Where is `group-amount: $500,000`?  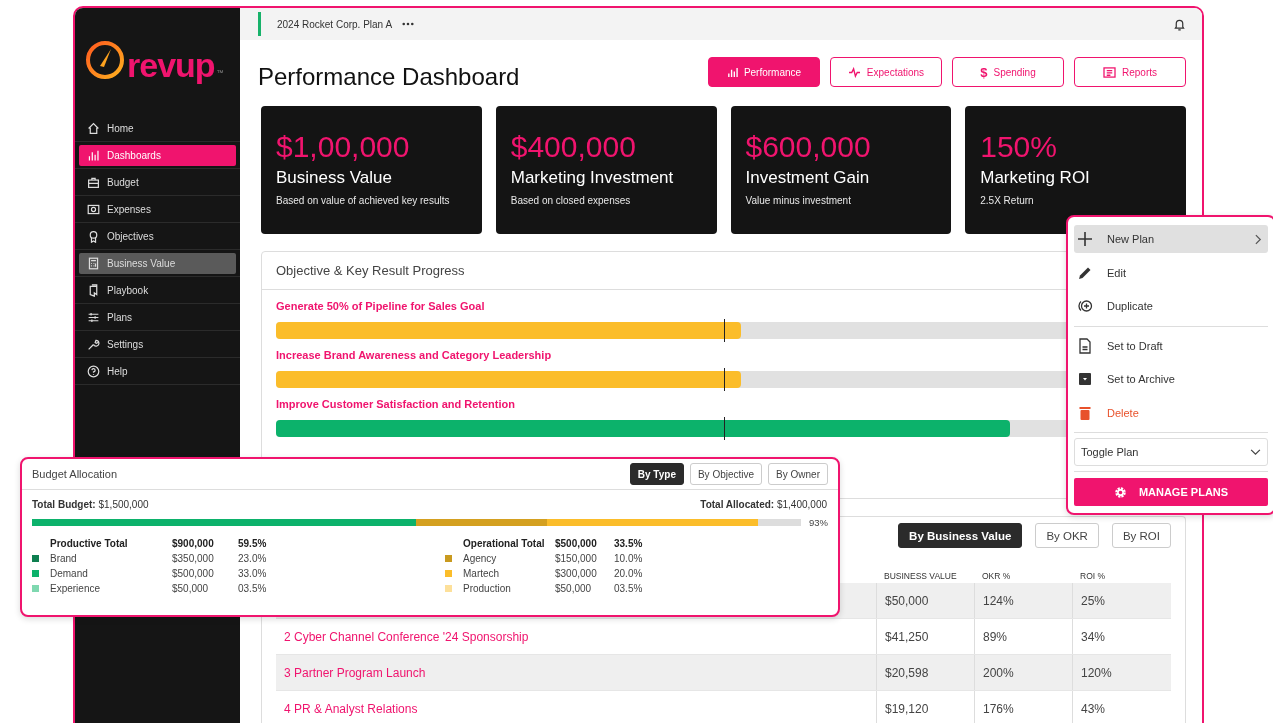
group-amount: $500,000 is located at coordinates (576, 543).